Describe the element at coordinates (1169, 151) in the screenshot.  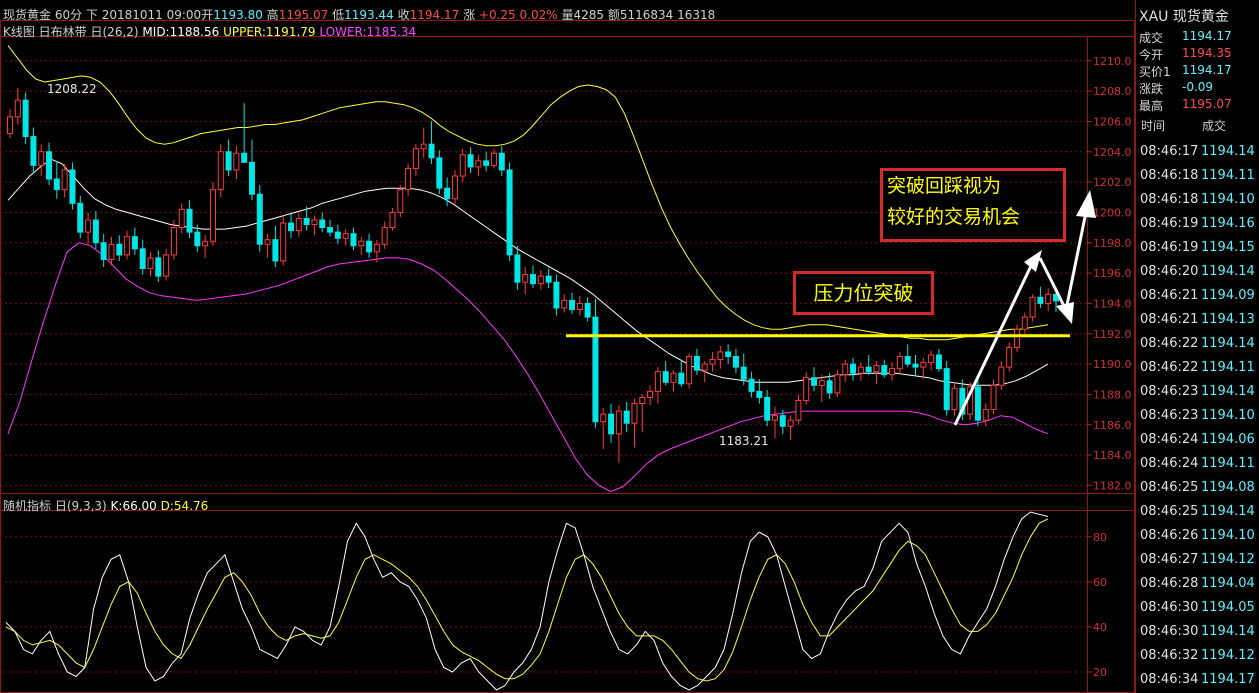
I see `tick-time: 08:46:17` at that location.